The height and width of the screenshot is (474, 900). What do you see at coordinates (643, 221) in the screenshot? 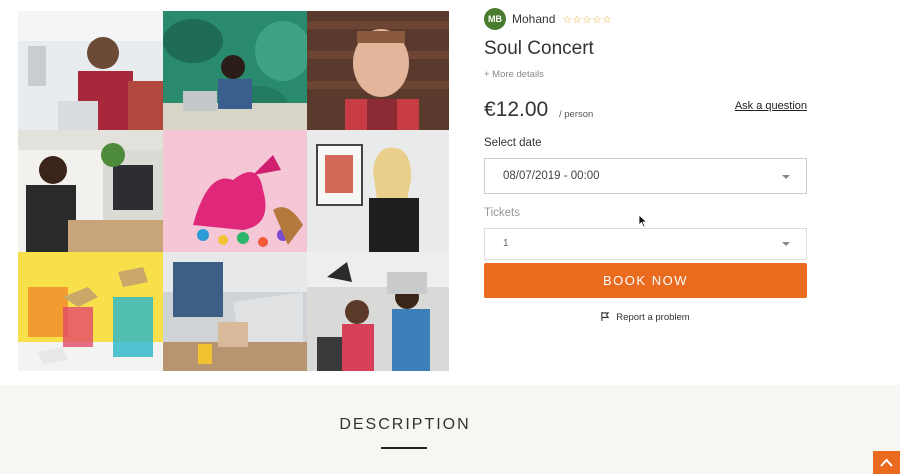
I see `mouse-cursor-icon` at bounding box center [643, 221].